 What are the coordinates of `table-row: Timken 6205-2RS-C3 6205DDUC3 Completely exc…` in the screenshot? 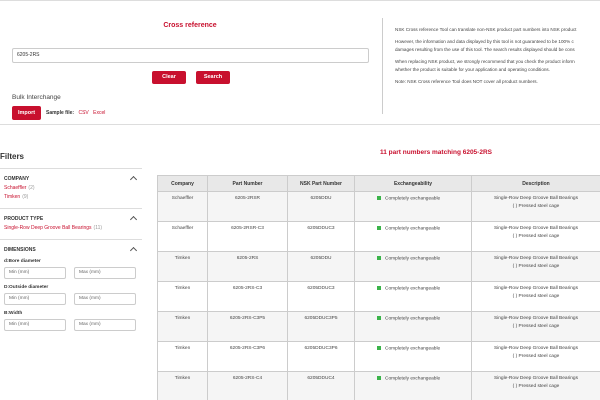 It's located at (378, 296).